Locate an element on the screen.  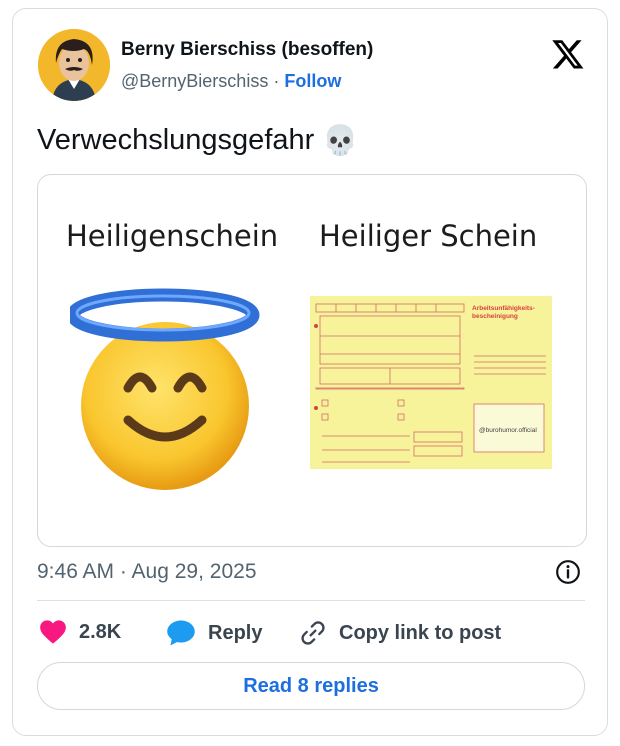
avatar is located at coordinates (74, 65).